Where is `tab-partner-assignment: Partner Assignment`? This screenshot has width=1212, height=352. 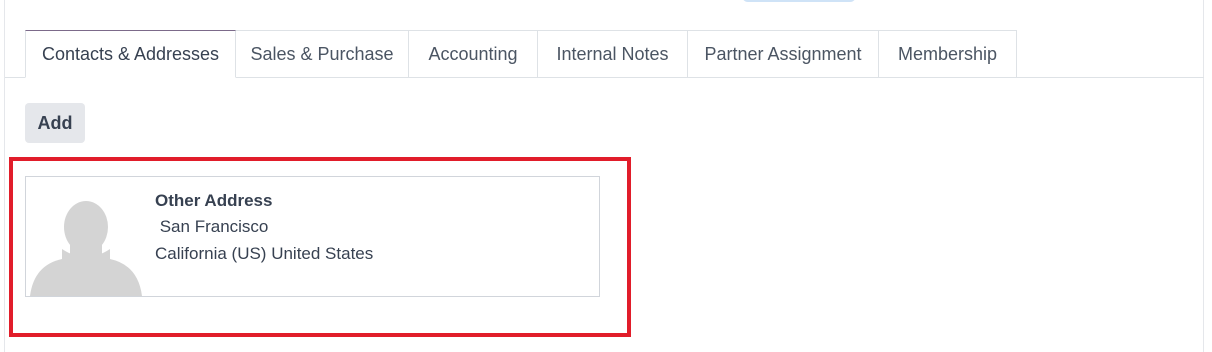 tab-partner-assignment: Partner Assignment is located at coordinates (783, 53).